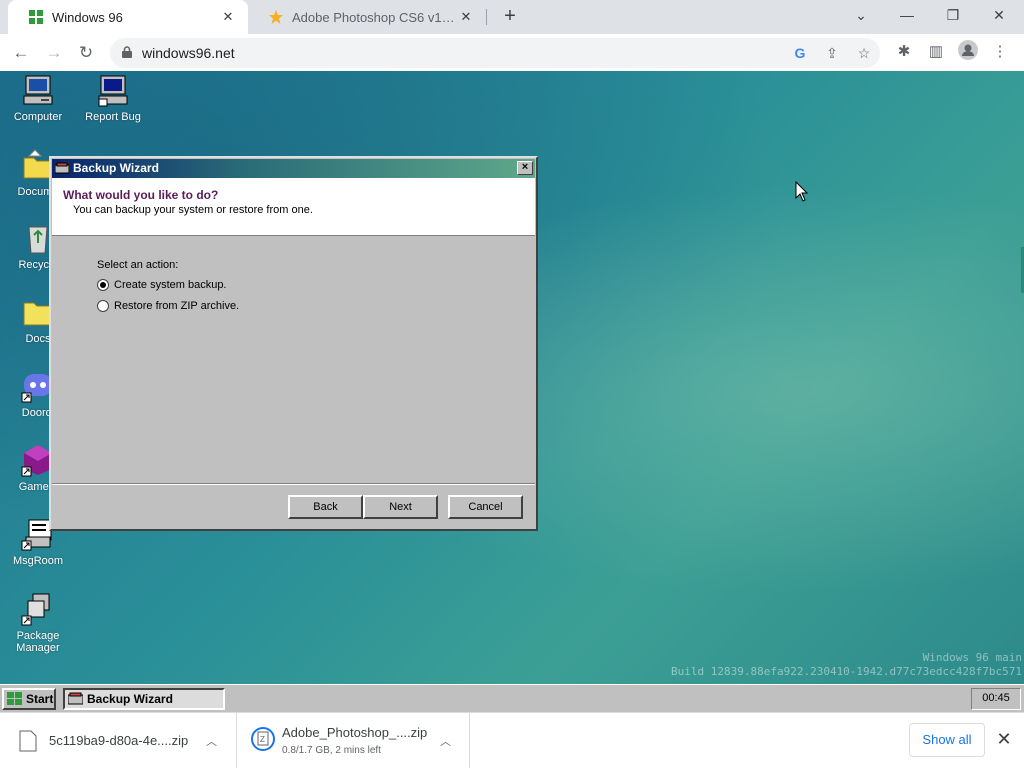  Describe the element at coordinates (21, 53) in the screenshot. I see `back-icon: ←` at that location.